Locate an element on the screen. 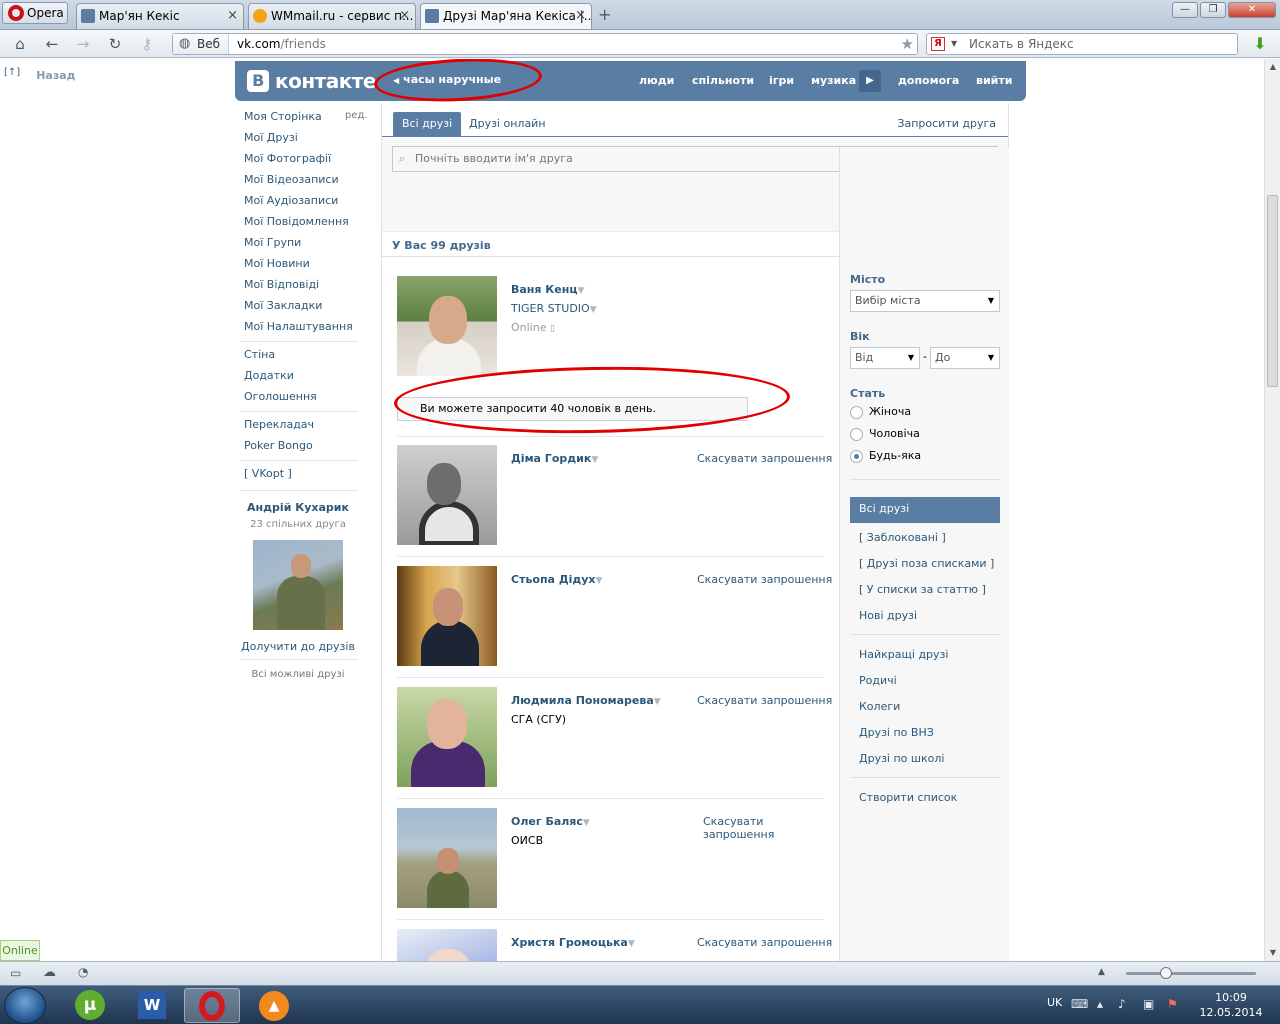 This screenshot has width=1280, height=1024. menu-ads: Оголошення is located at coordinates (280, 397).